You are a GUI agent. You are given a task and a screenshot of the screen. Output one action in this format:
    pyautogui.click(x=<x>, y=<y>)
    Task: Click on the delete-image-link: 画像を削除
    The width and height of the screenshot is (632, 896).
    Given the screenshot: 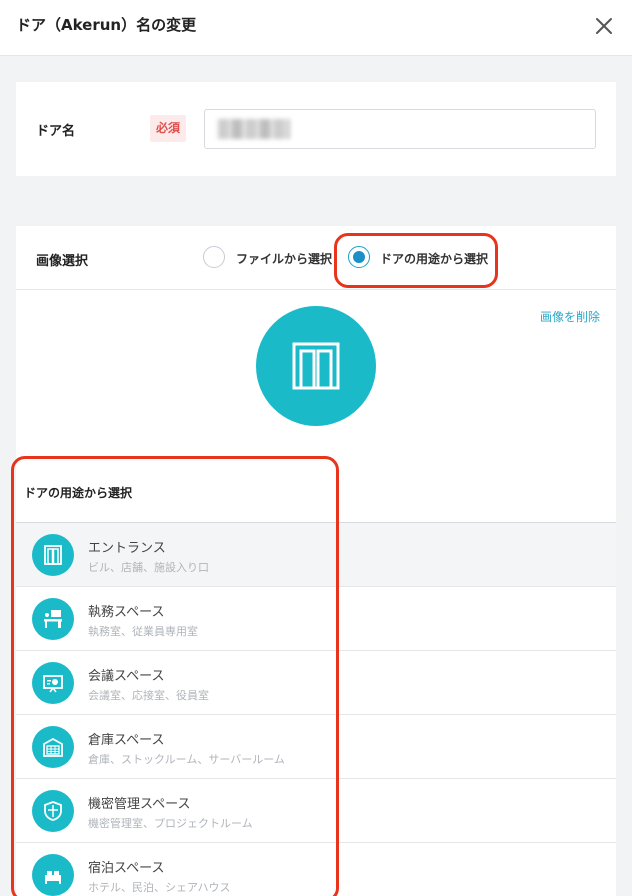 What is the action you would take?
    pyautogui.click(x=570, y=316)
    